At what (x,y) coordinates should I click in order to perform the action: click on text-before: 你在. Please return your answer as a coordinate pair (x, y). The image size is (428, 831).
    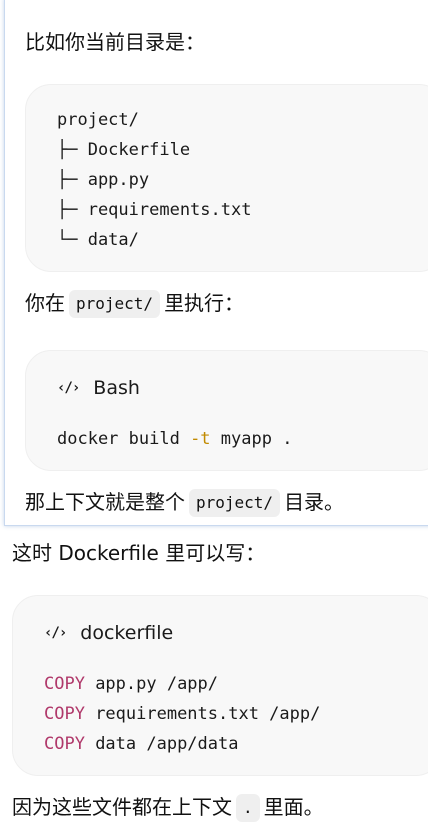
    Looking at the image, I should click on (45, 303).